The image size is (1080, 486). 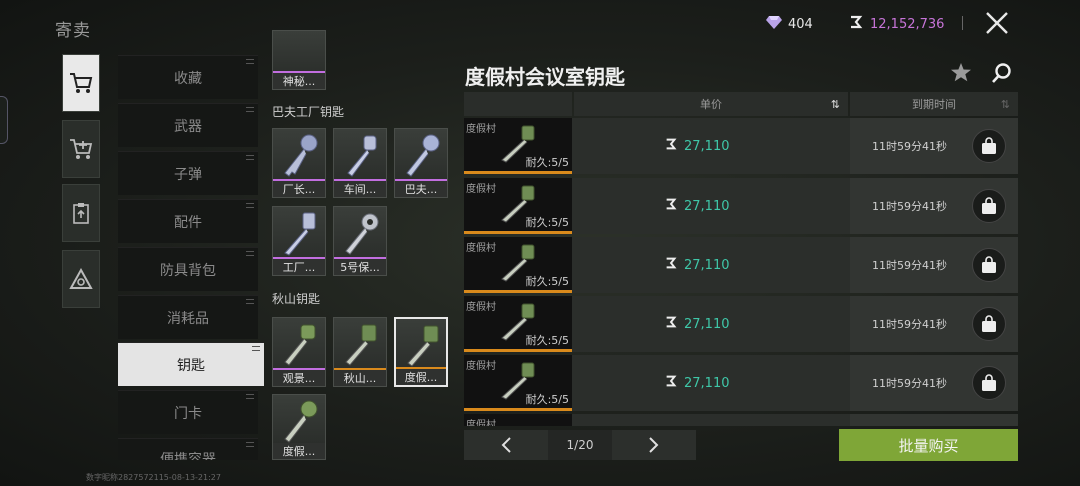 I want to click on sell-tab, so click(x=81, y=149).